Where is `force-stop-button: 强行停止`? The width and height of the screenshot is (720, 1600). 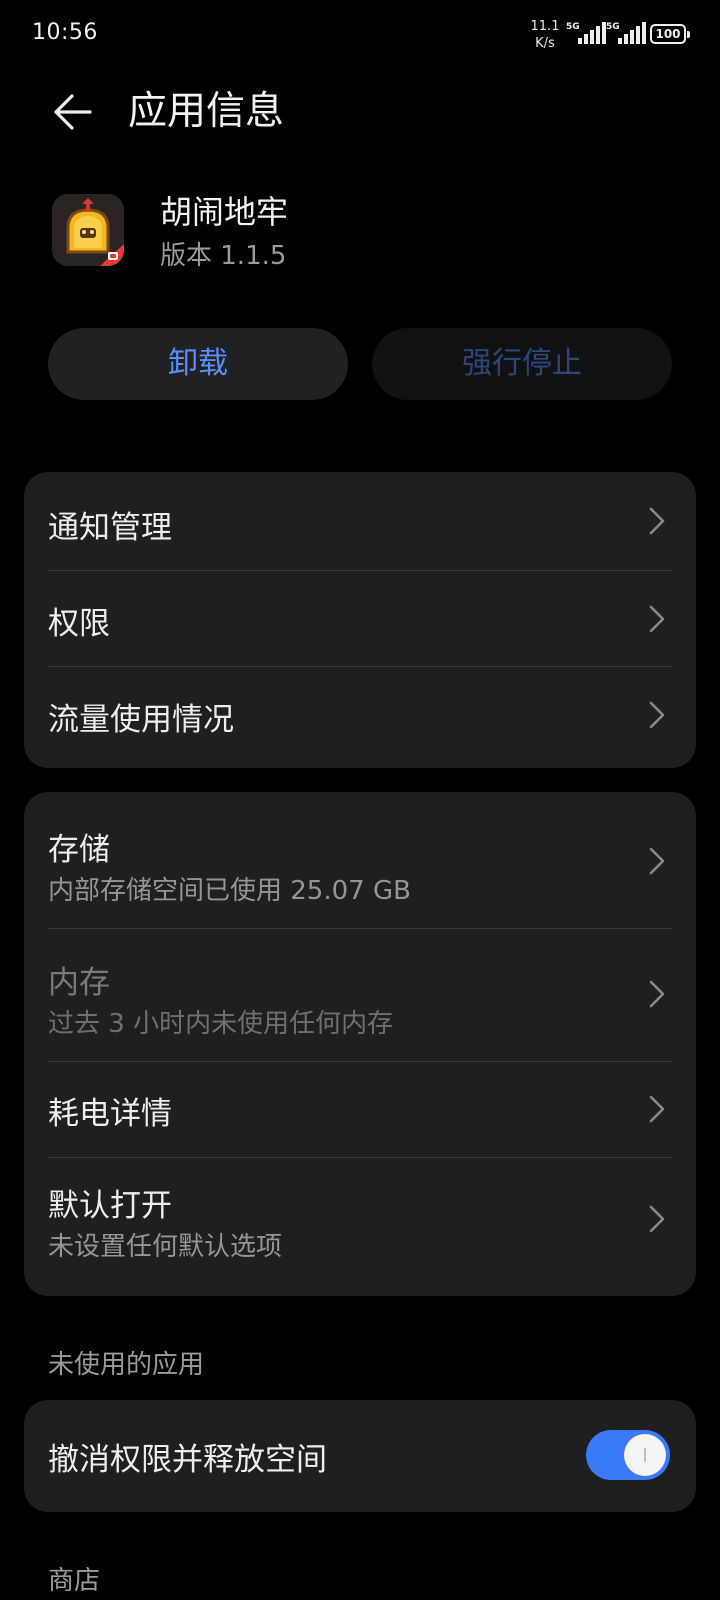
force-stop-button: 强行停止 is located at coordinates (522, 364).